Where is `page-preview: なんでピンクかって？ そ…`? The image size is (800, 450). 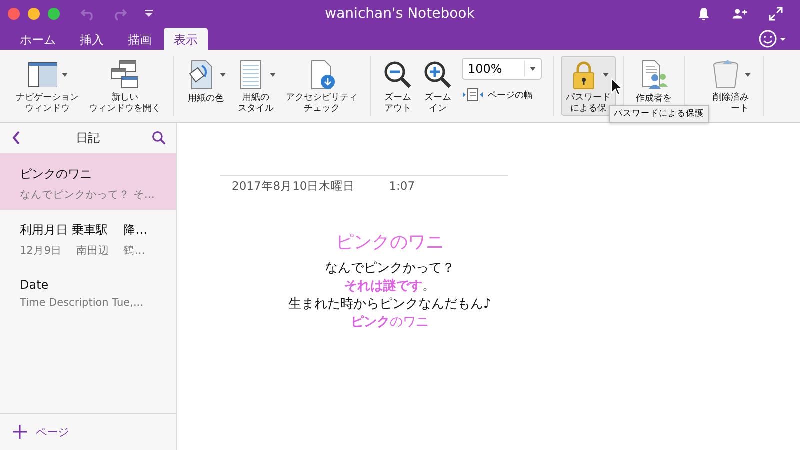 page-preview: なんでピンクかって？ そ… is located at coordinates (88, 195).